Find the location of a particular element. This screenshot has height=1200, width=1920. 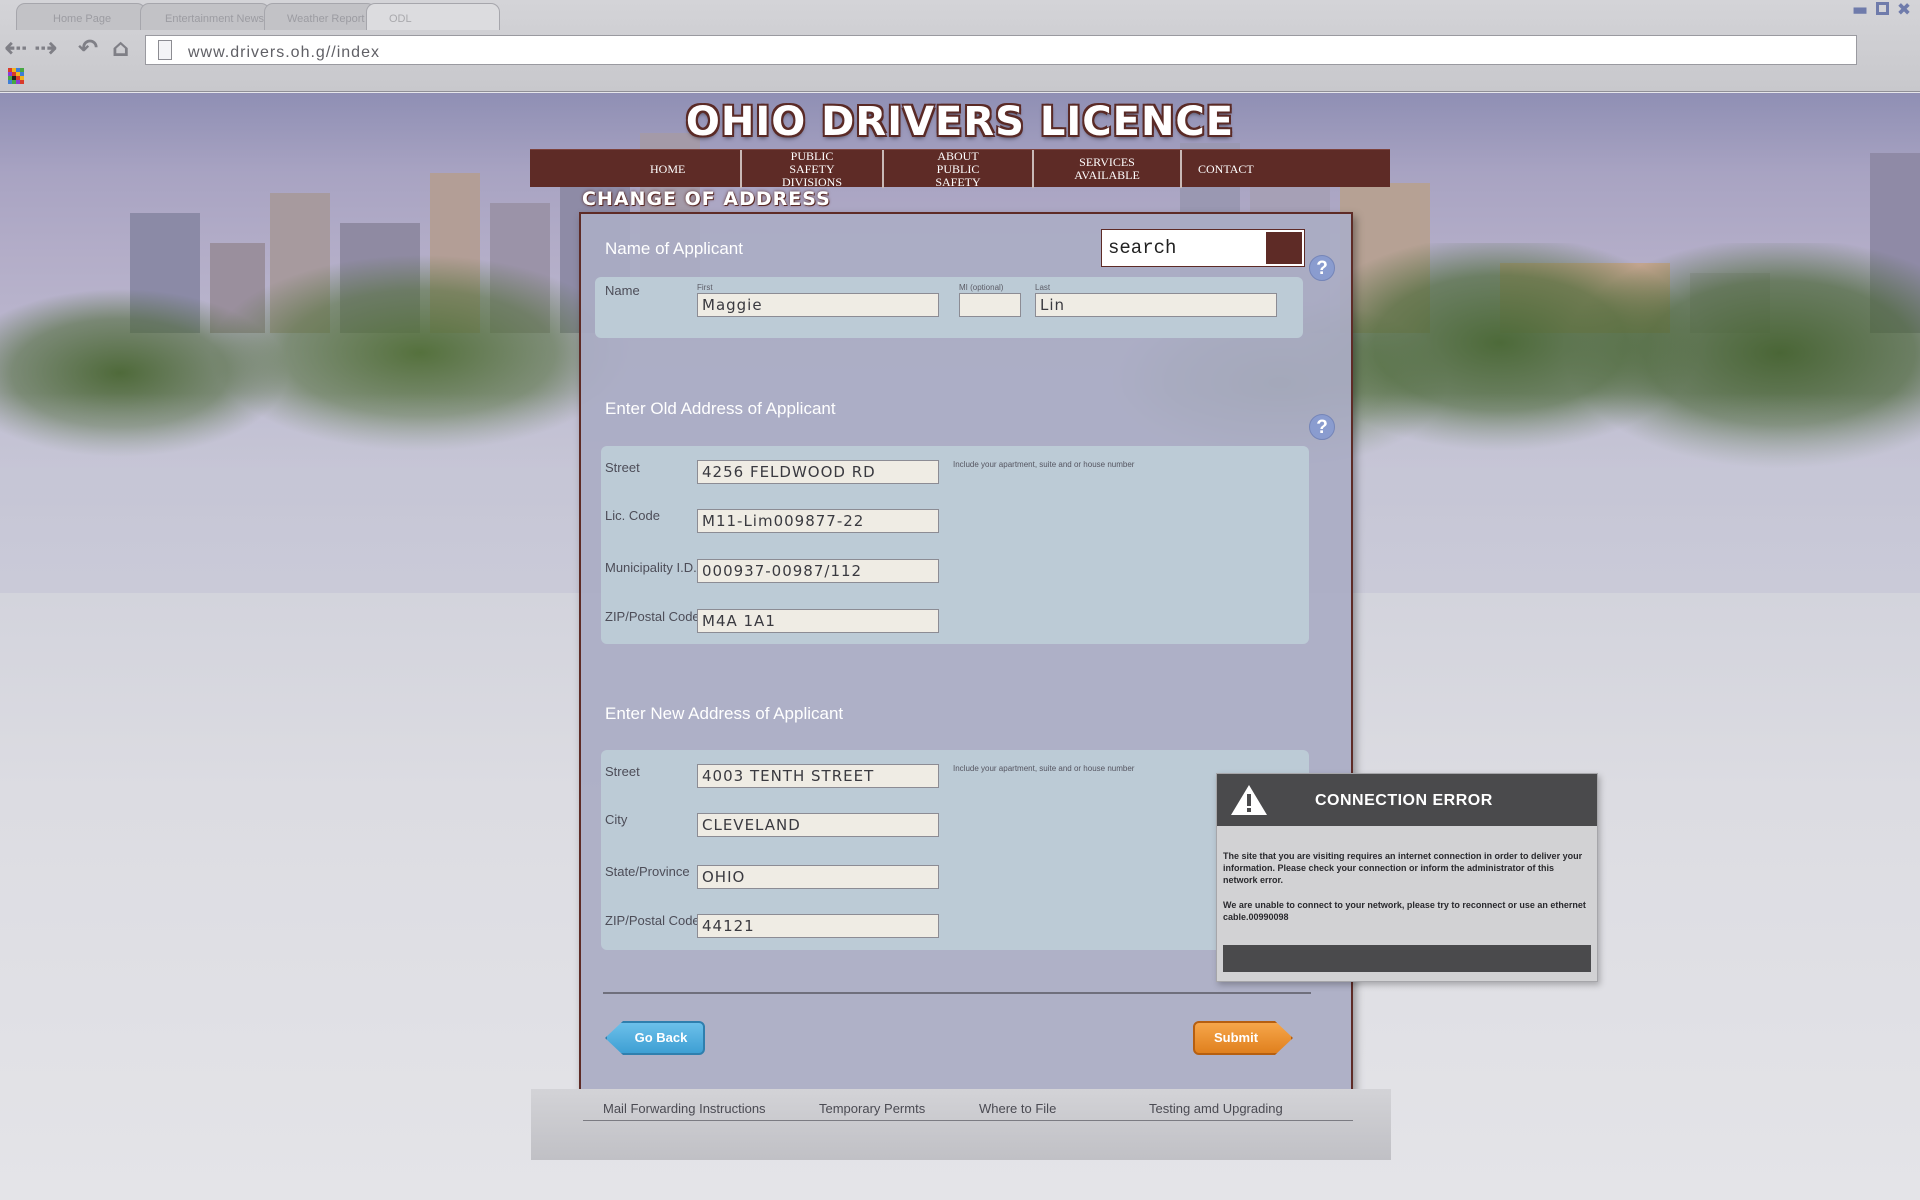

nav-services-available: SERVICES AVAILABLE is located at coordinates (1108, 169).